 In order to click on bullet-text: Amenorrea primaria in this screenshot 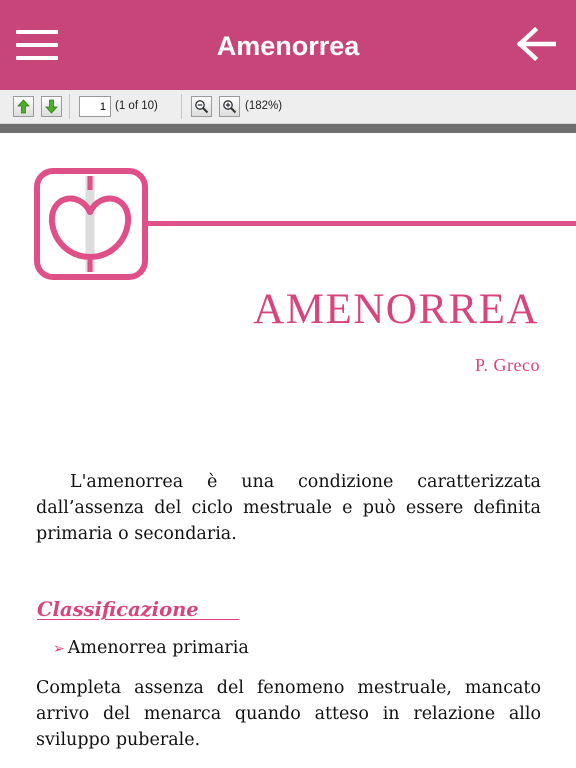, I will do `click(158, 648)`.